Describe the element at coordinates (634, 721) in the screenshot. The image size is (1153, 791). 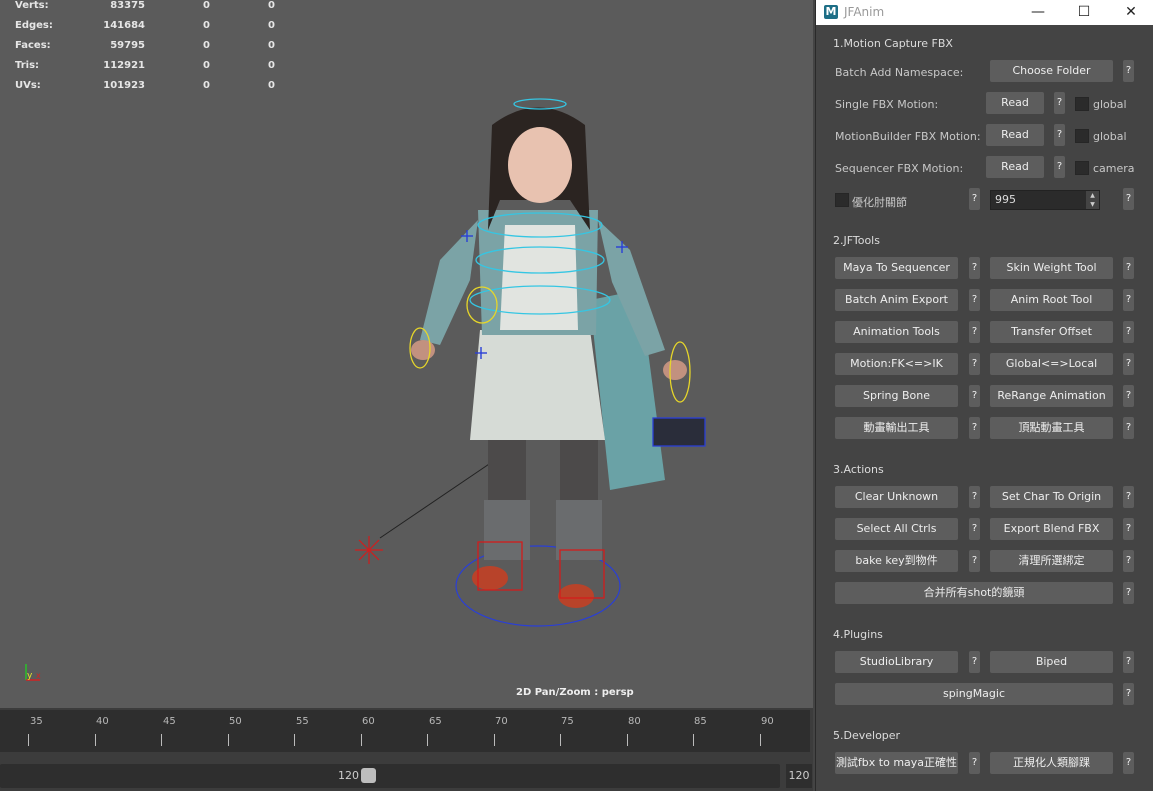
I see `tick-label: 80` at that location.